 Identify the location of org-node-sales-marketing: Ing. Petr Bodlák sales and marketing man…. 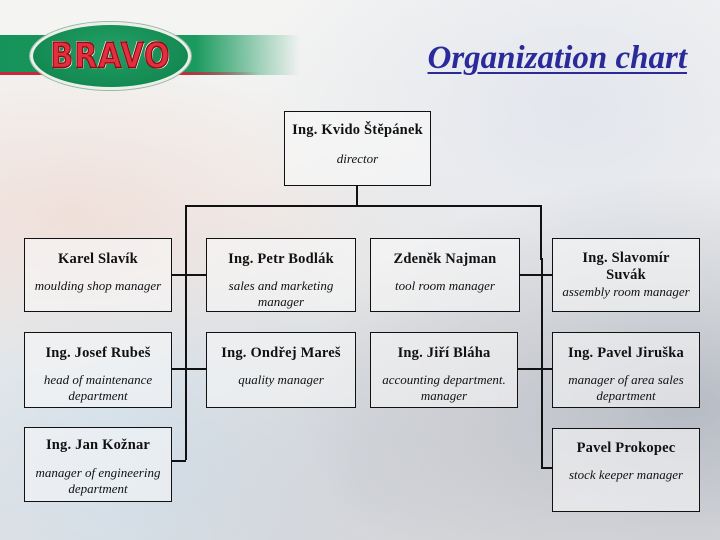
(281, 275).